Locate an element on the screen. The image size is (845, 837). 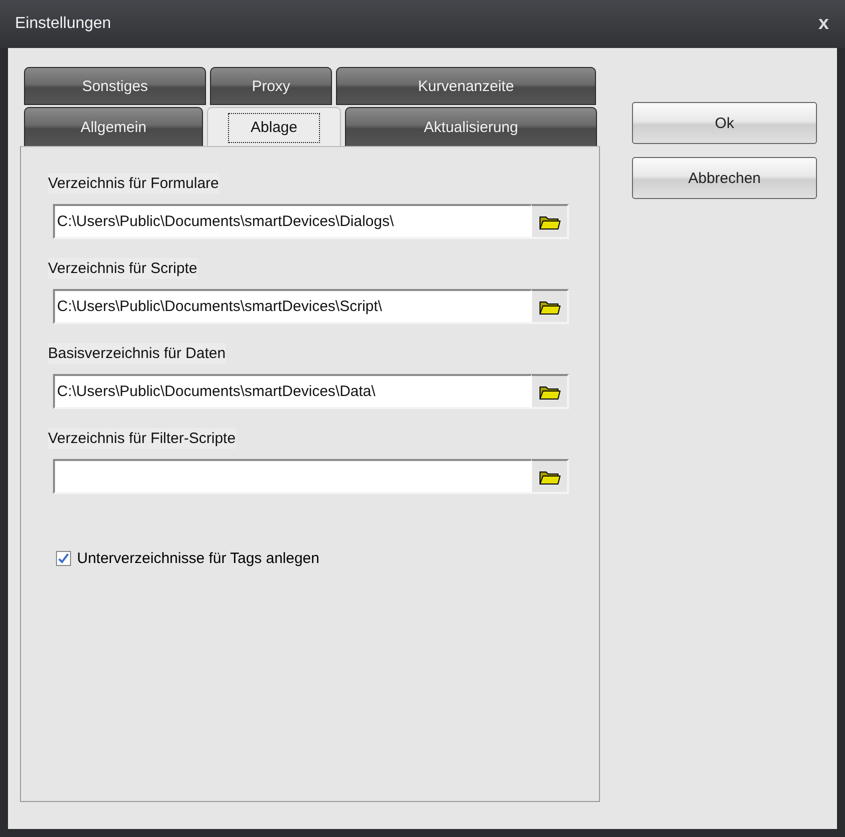
field-label: Verzeichnis für Filter-Scripte is located at coordinates (142, 438).